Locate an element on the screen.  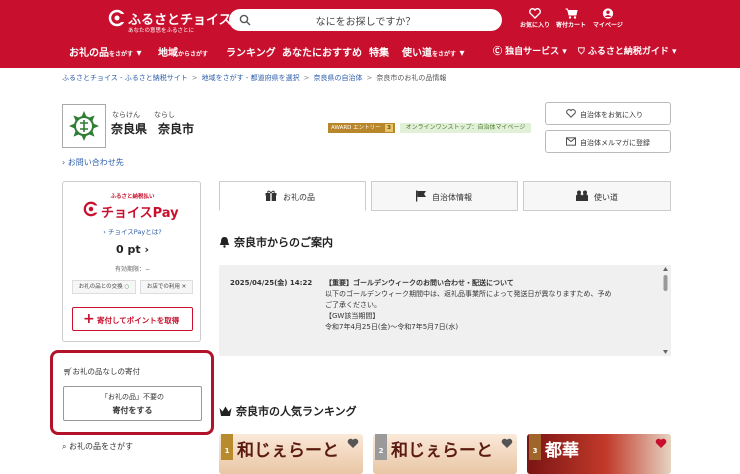
onestop-badge: オンラインワンストップ：自治体マイページ is located at coordinates (465, 128).